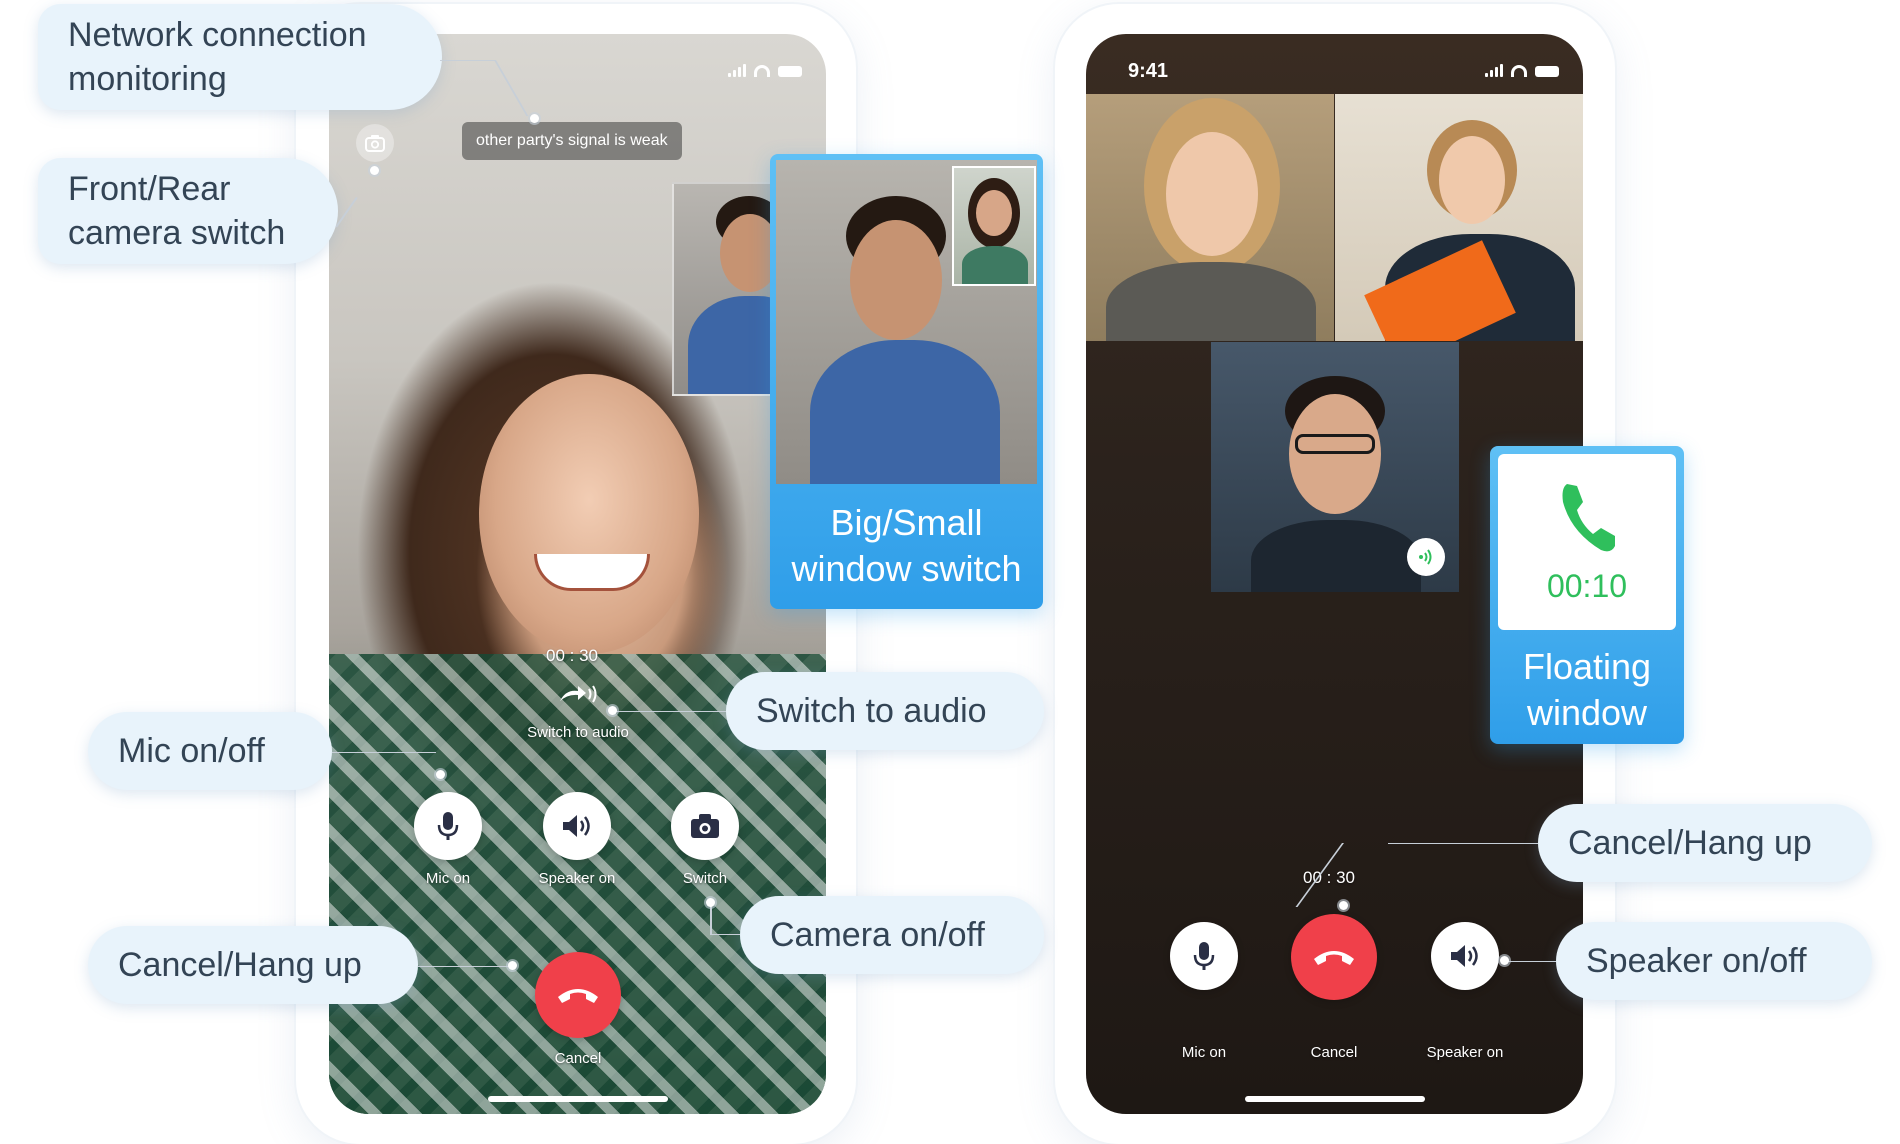 The height and width of the screenshot is (1144, 1900). I want to click on preview-face, so click(896, 280).